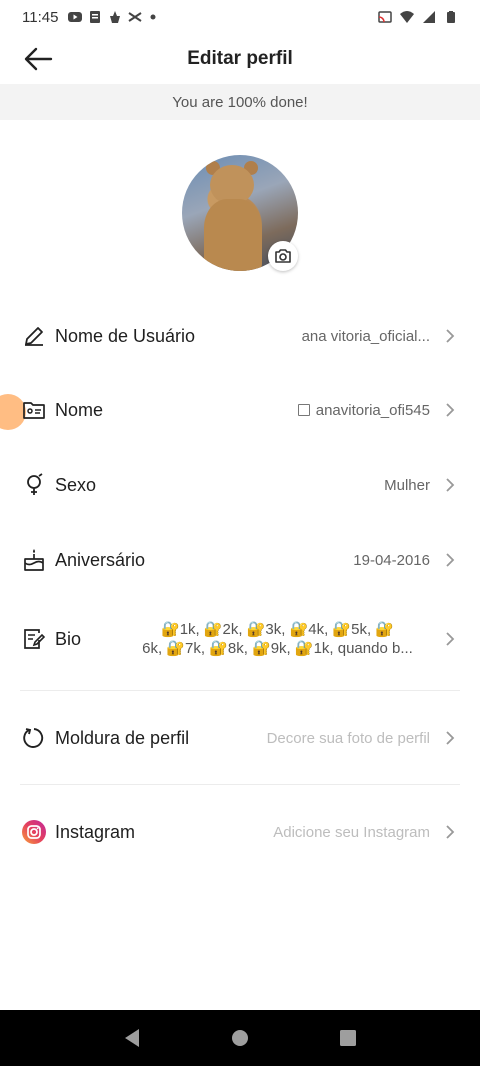  What do you see at coordinates (372, 410) in the screenshot?
I see `name-value: anavitoria_ofi545` at bounding box center [372, 410].